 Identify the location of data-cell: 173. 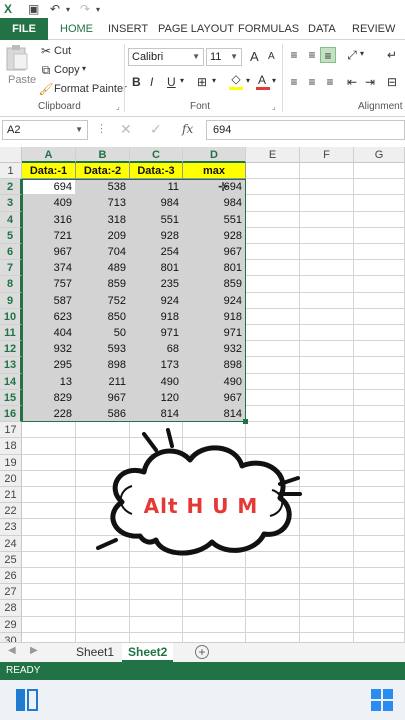
(156, 365).